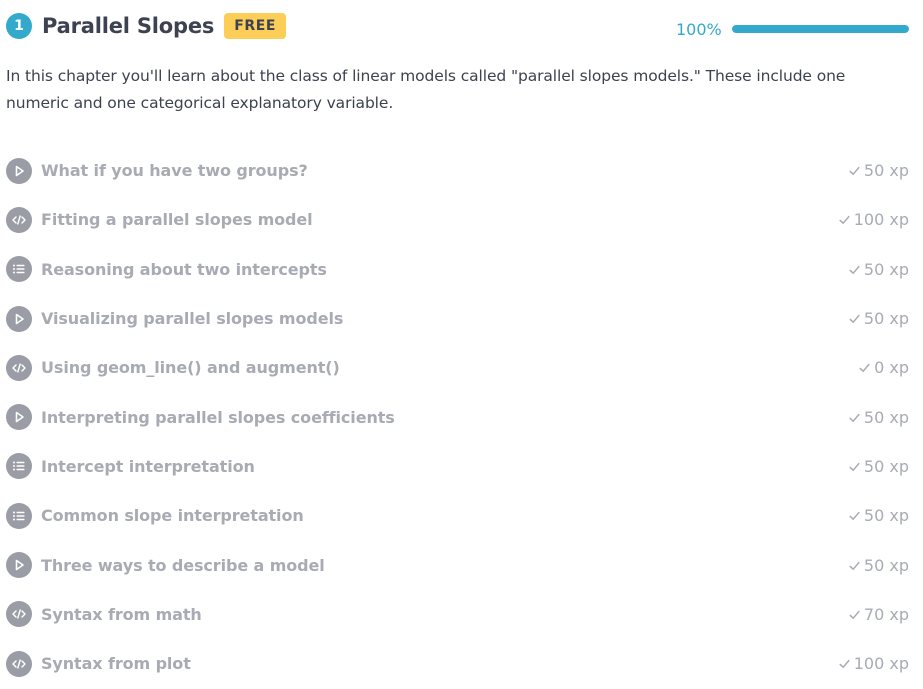 The height and width of the screenshot is (689, 923). I want to click on free-badge: FREE, so click(255, 26).